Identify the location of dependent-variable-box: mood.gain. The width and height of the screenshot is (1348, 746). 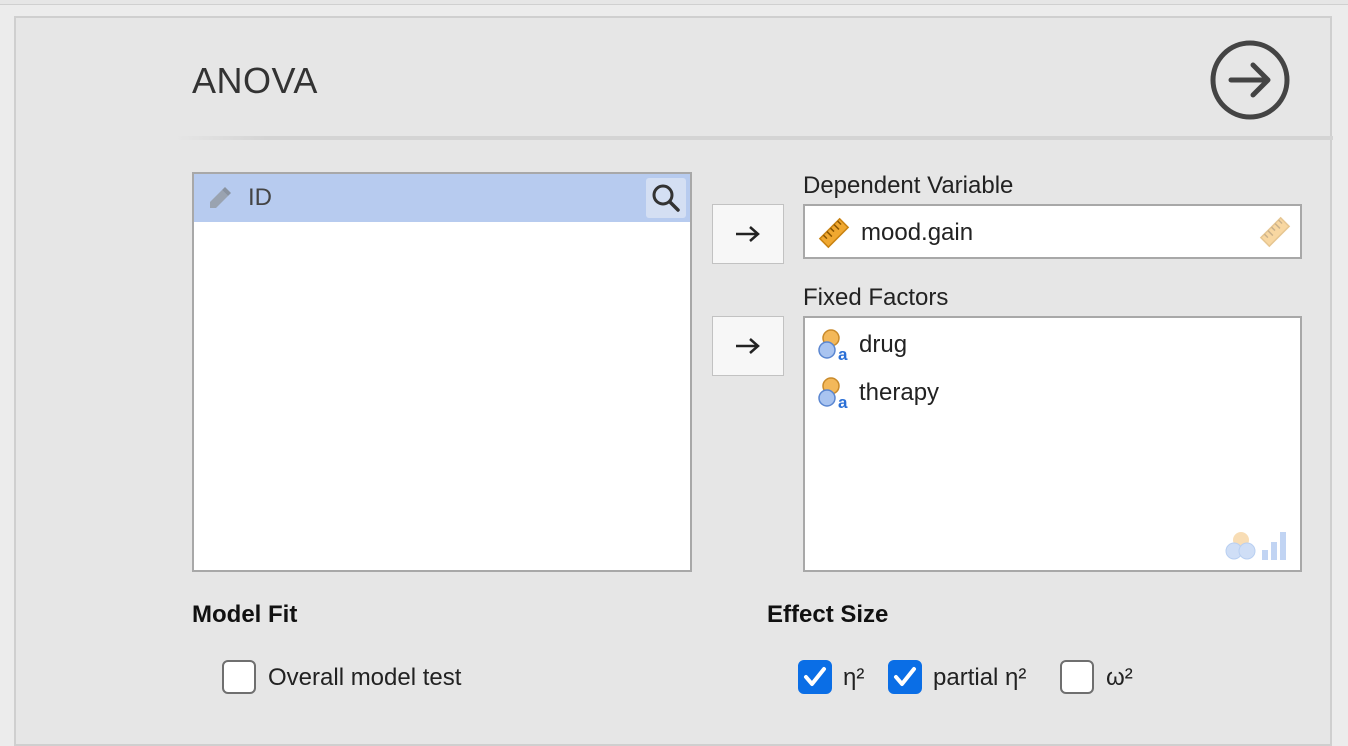
(1052, 231).